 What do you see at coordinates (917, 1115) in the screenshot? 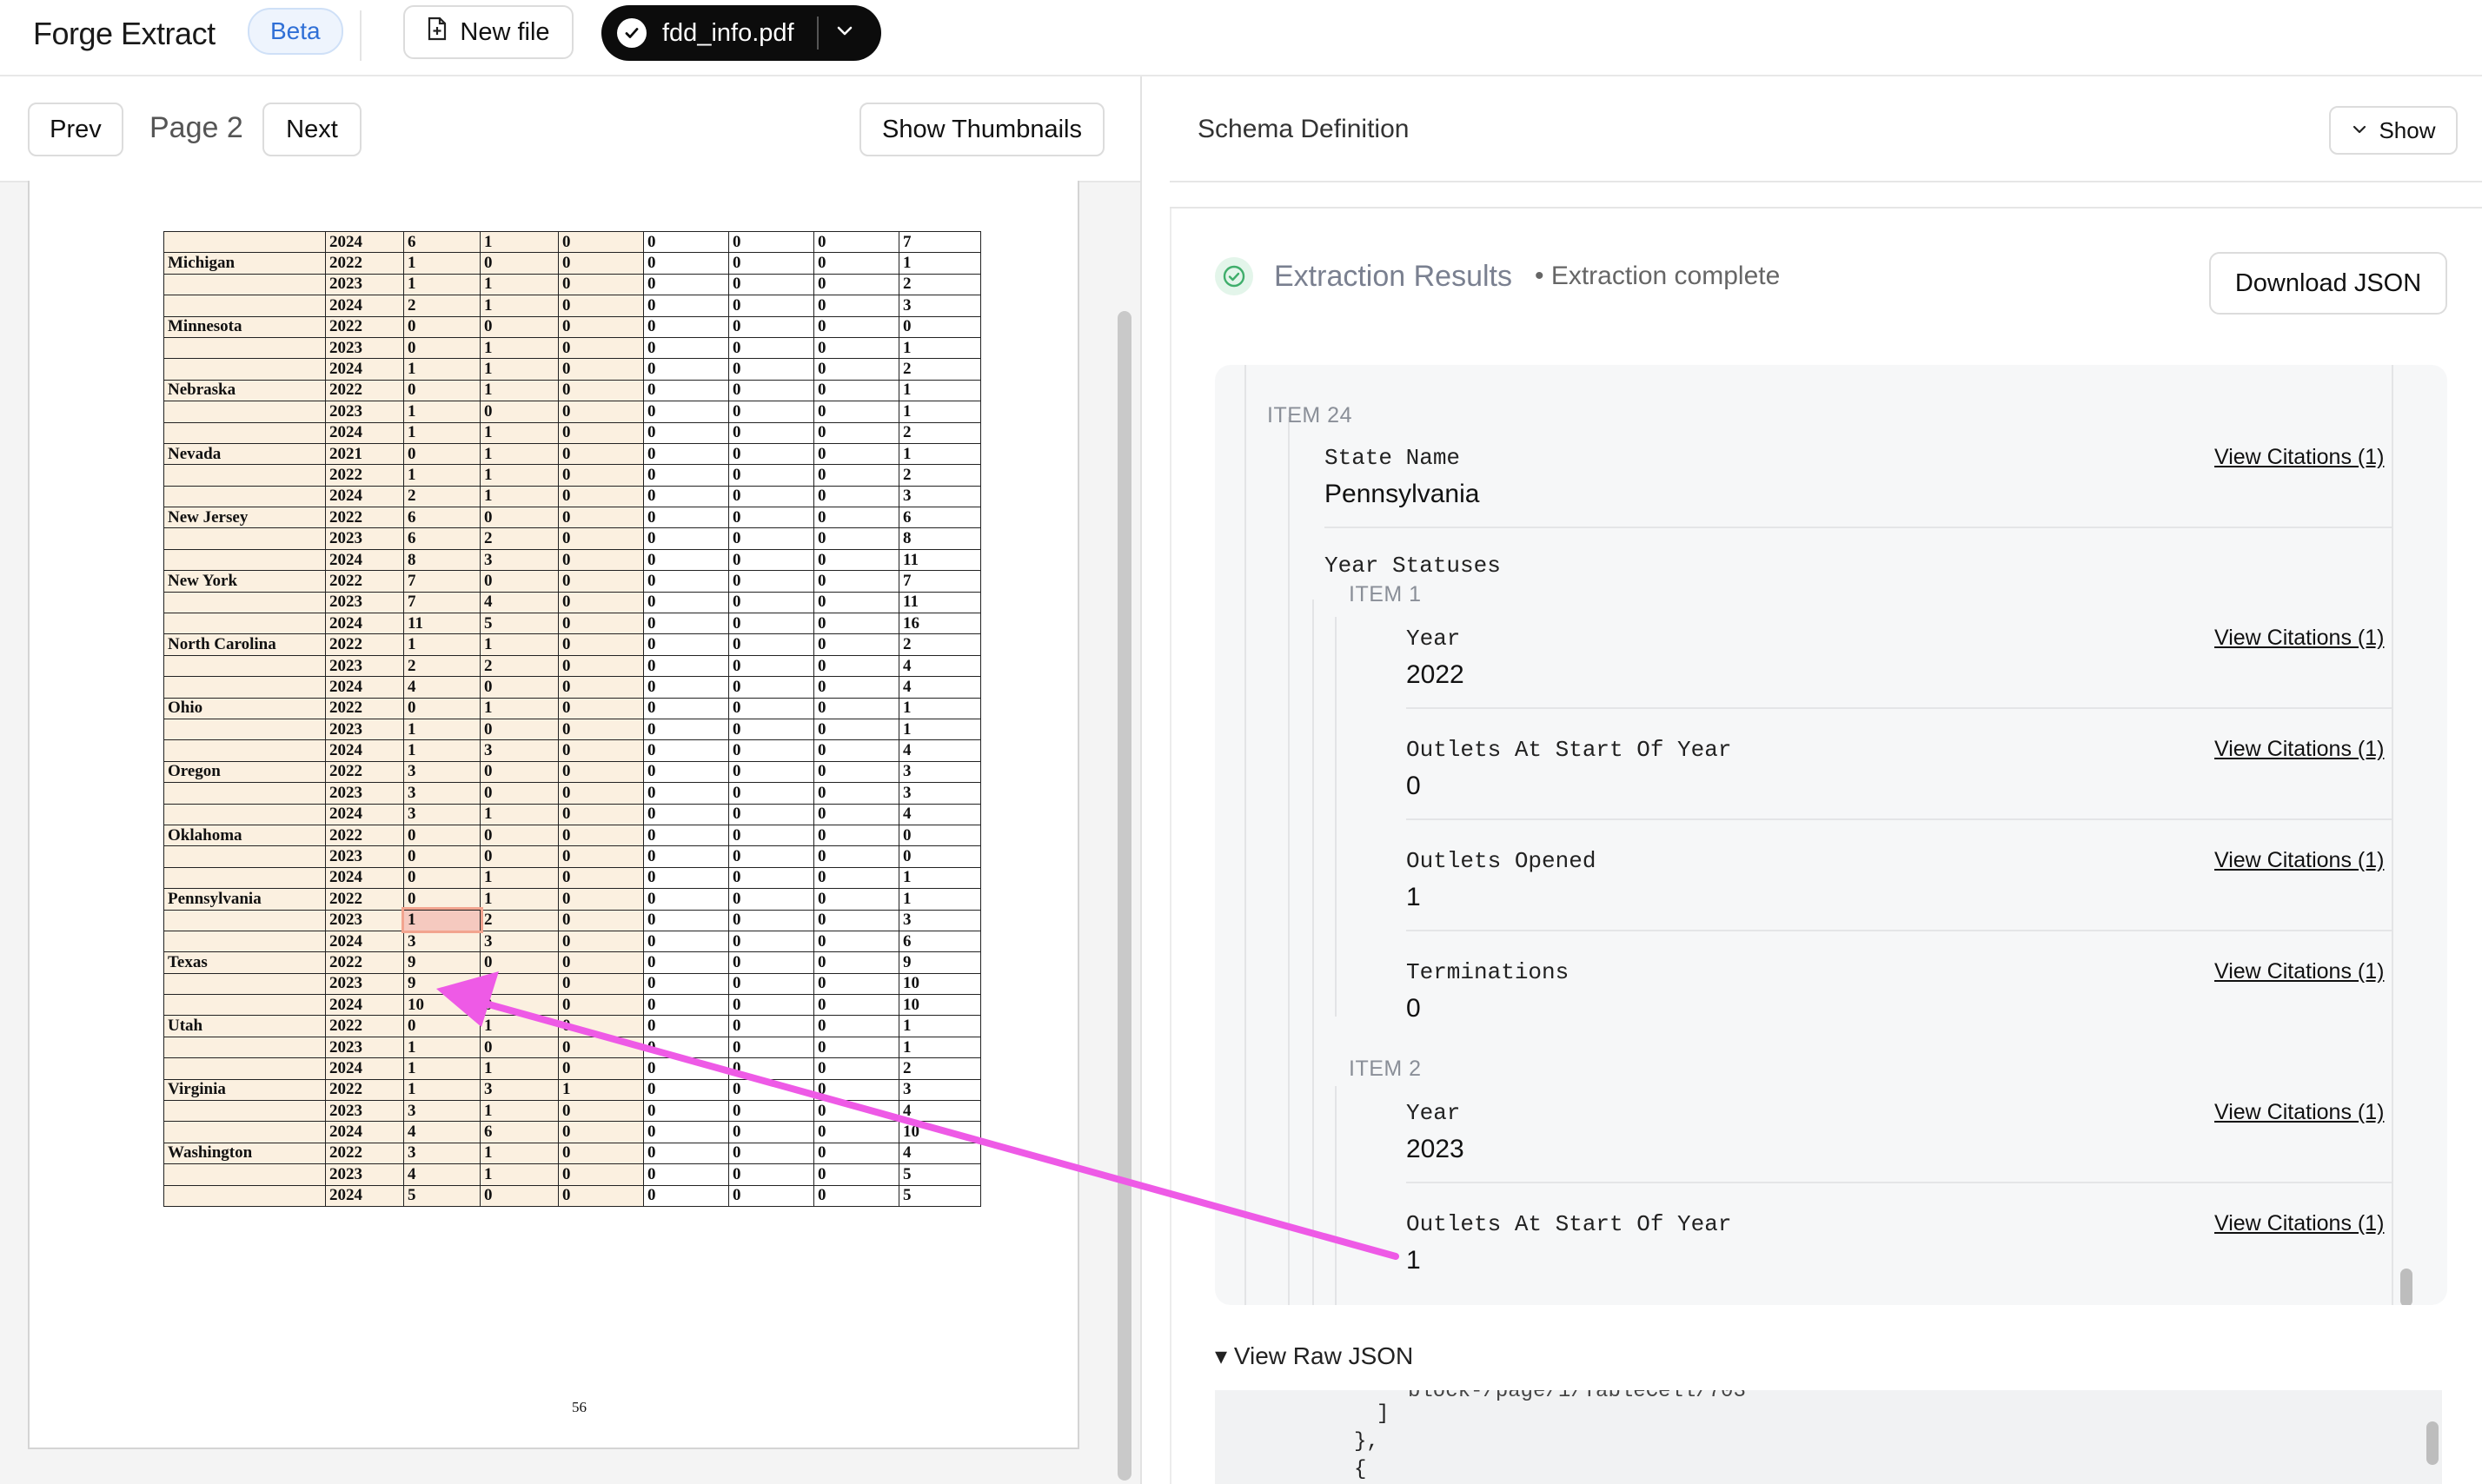
I see `annotation-arrow` at bounding box center [917, 1115].